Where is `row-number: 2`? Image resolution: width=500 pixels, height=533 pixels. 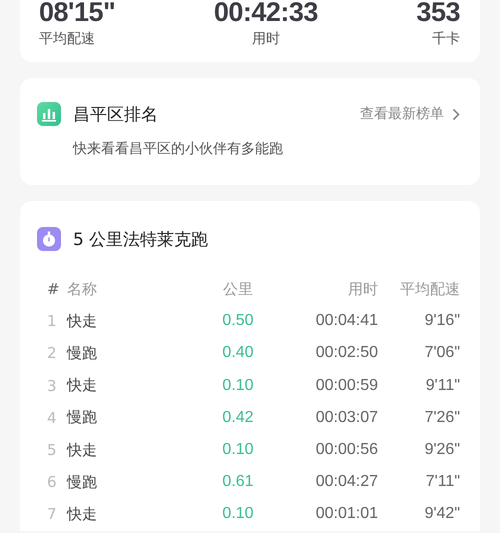 row-number: 2 is located at coordinates (52, 353).